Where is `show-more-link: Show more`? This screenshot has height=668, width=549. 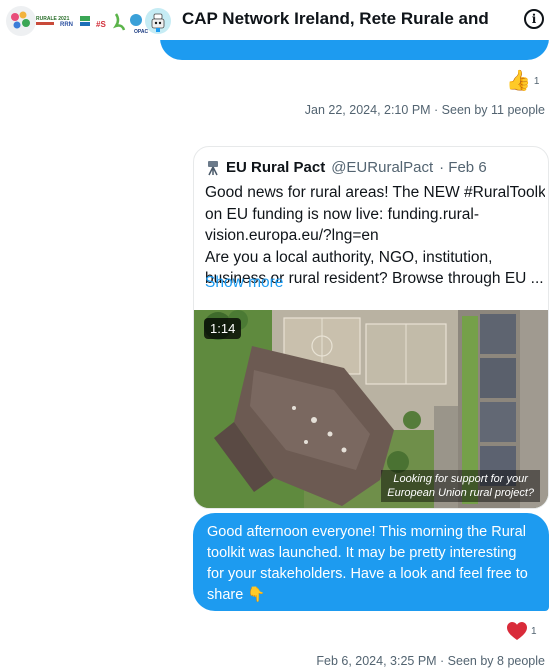 show-more-link: Show more is located at coordinates (244, 283).